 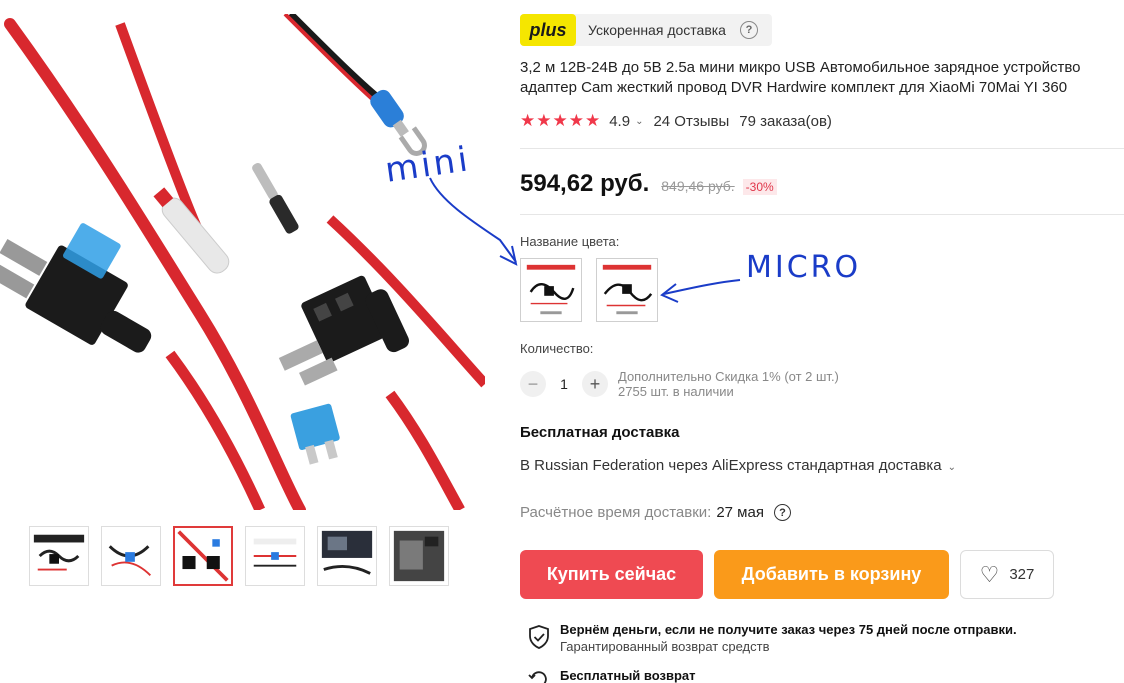 I want to click on shield-check-icon, so click(x=539, y=637).